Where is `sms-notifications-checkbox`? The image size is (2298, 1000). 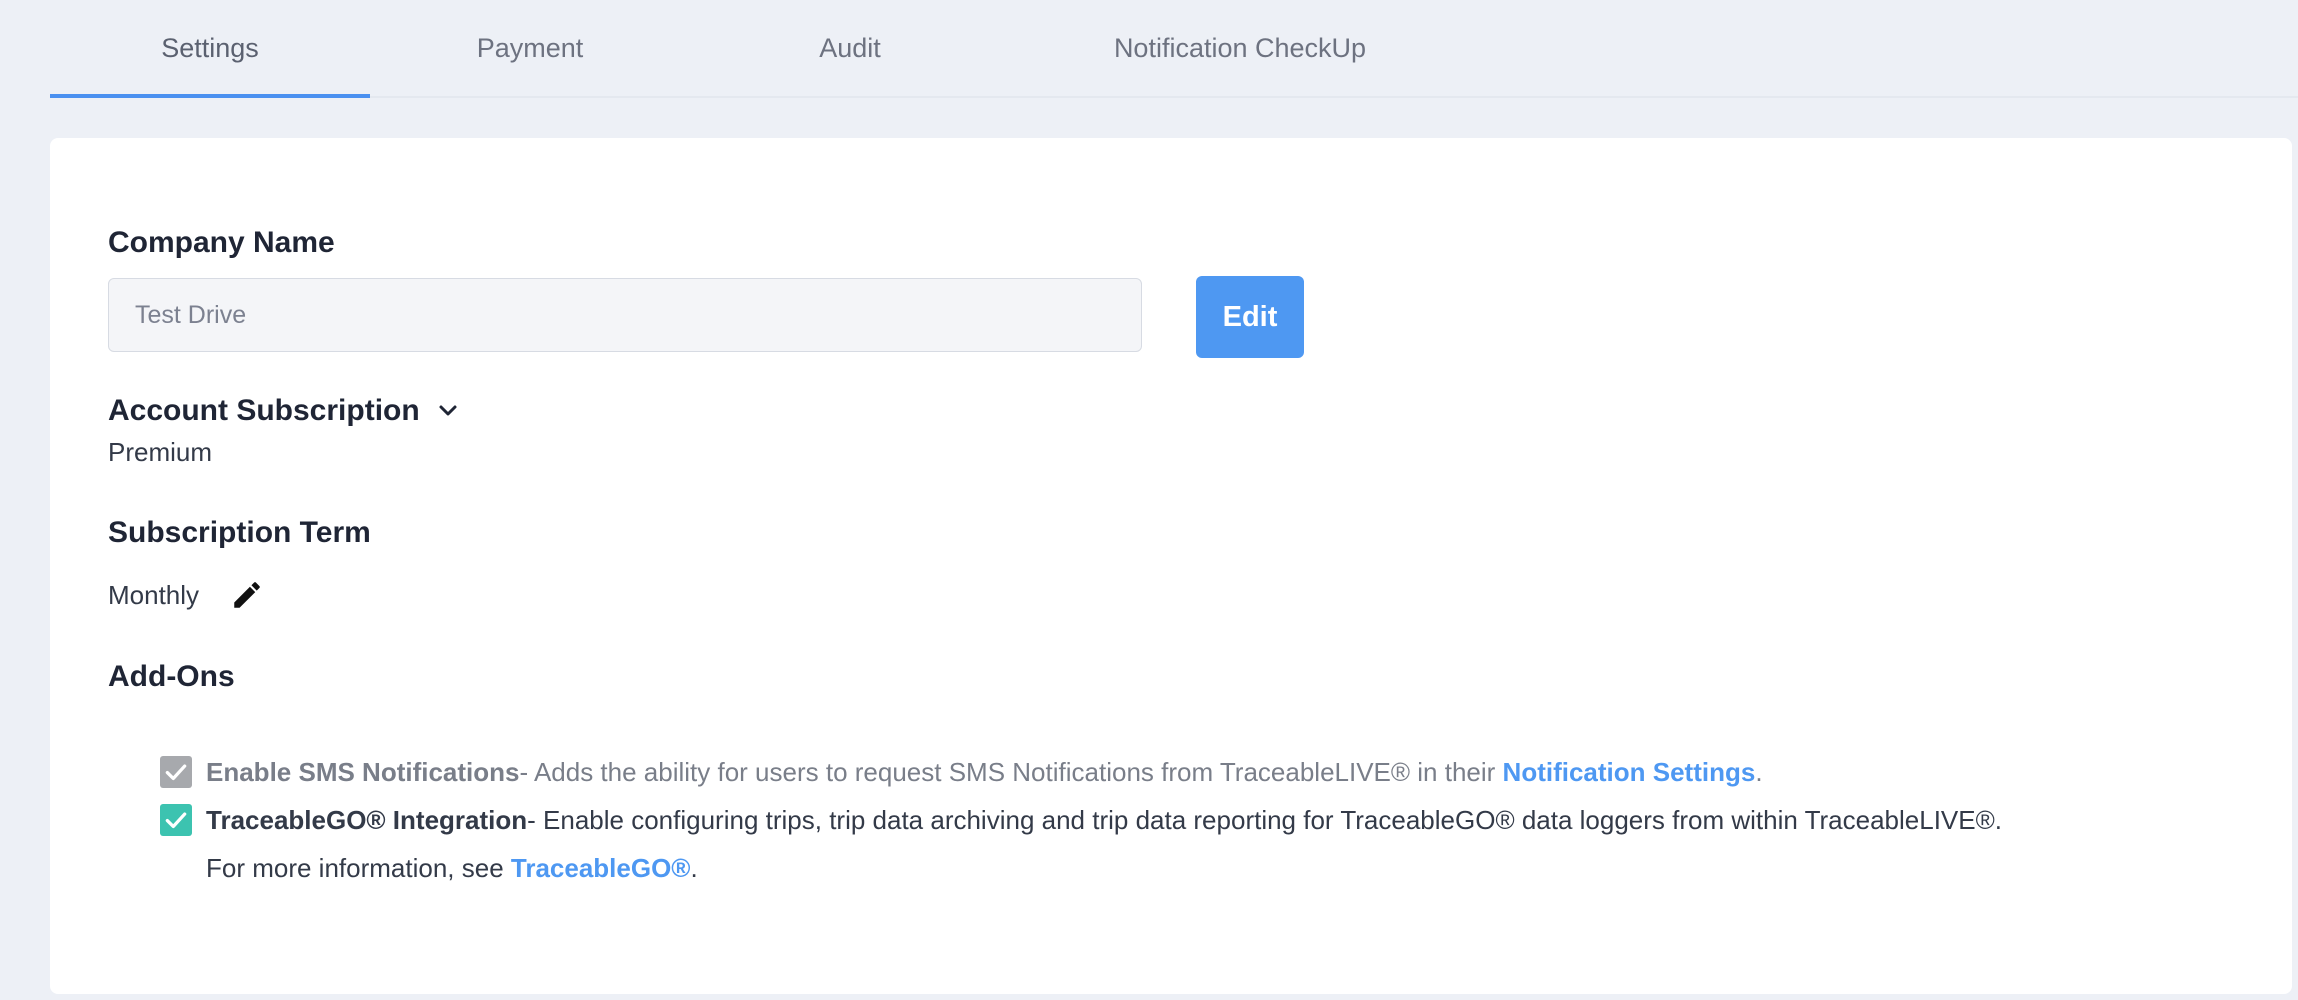
sms-notifications-checkbox is located at coordinates (176, 772).